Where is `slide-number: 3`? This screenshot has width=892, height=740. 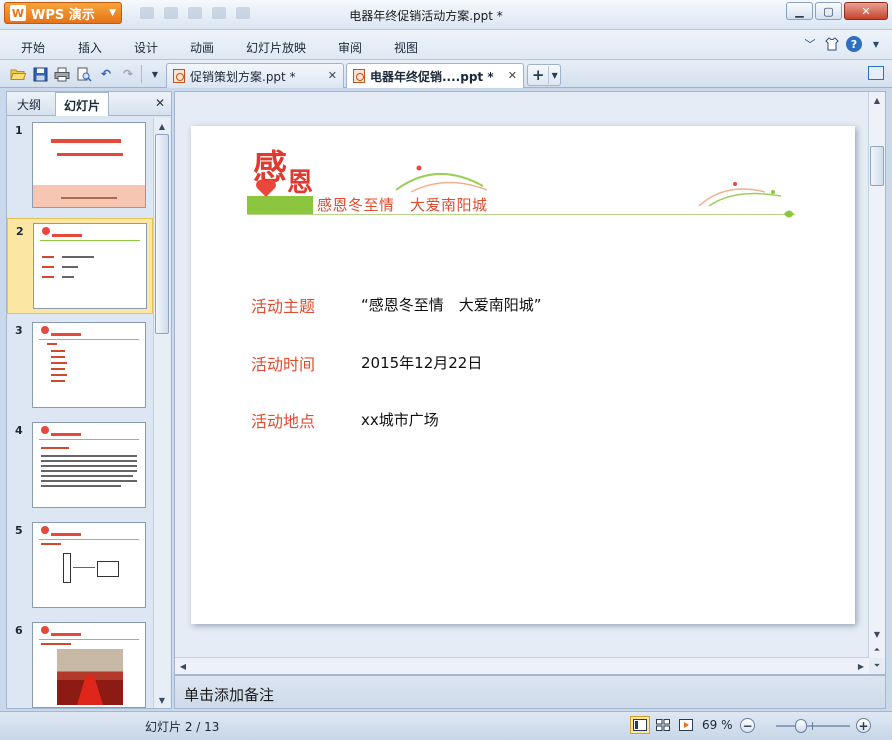
slide-number: 3 is located at coordinates (19, 330).